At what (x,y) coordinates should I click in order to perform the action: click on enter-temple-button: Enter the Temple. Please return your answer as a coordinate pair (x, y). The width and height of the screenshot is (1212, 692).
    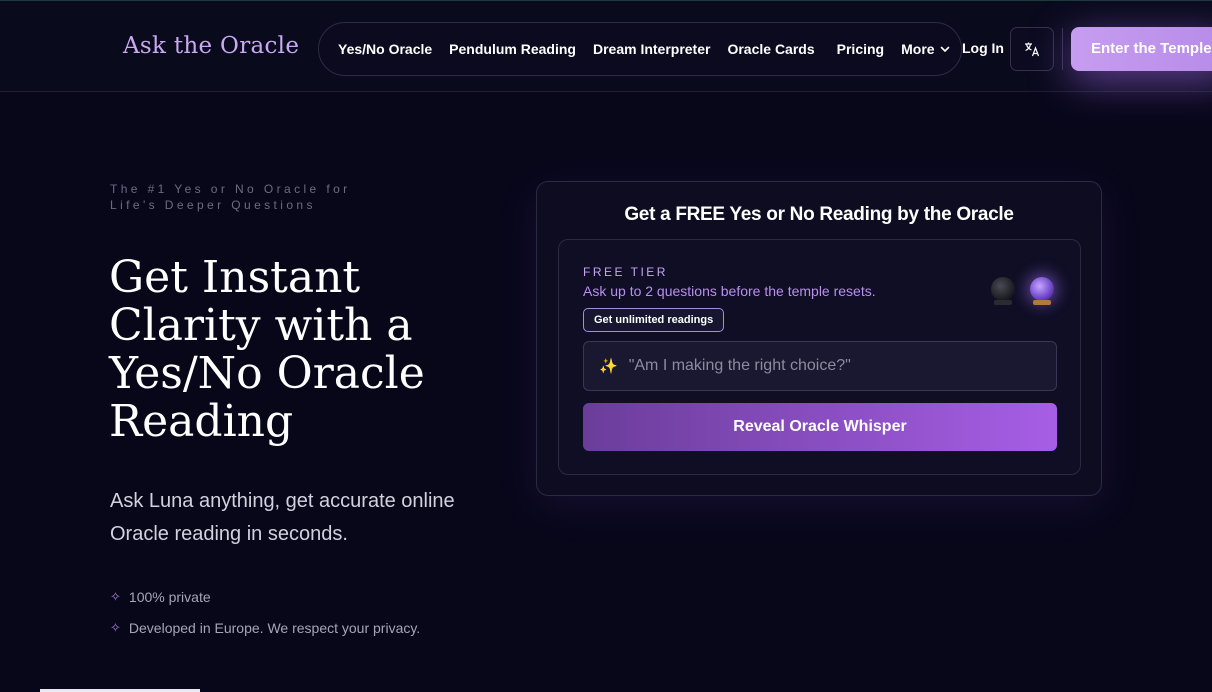
    Looking at the image, I should click on (1141, 49).